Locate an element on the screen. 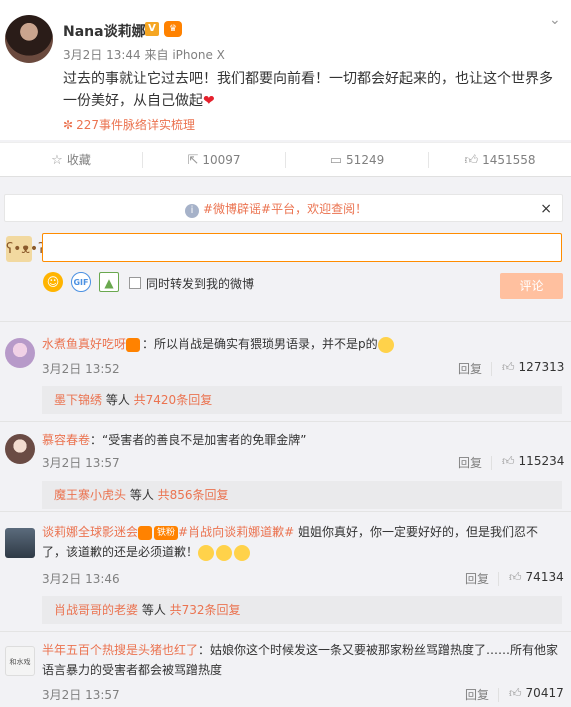  comment-body-line1: ：姑娘你这个时候发这一条又要被那家粉丝骂蹭热度了……所有他家 is located at coordinates (378, 650).